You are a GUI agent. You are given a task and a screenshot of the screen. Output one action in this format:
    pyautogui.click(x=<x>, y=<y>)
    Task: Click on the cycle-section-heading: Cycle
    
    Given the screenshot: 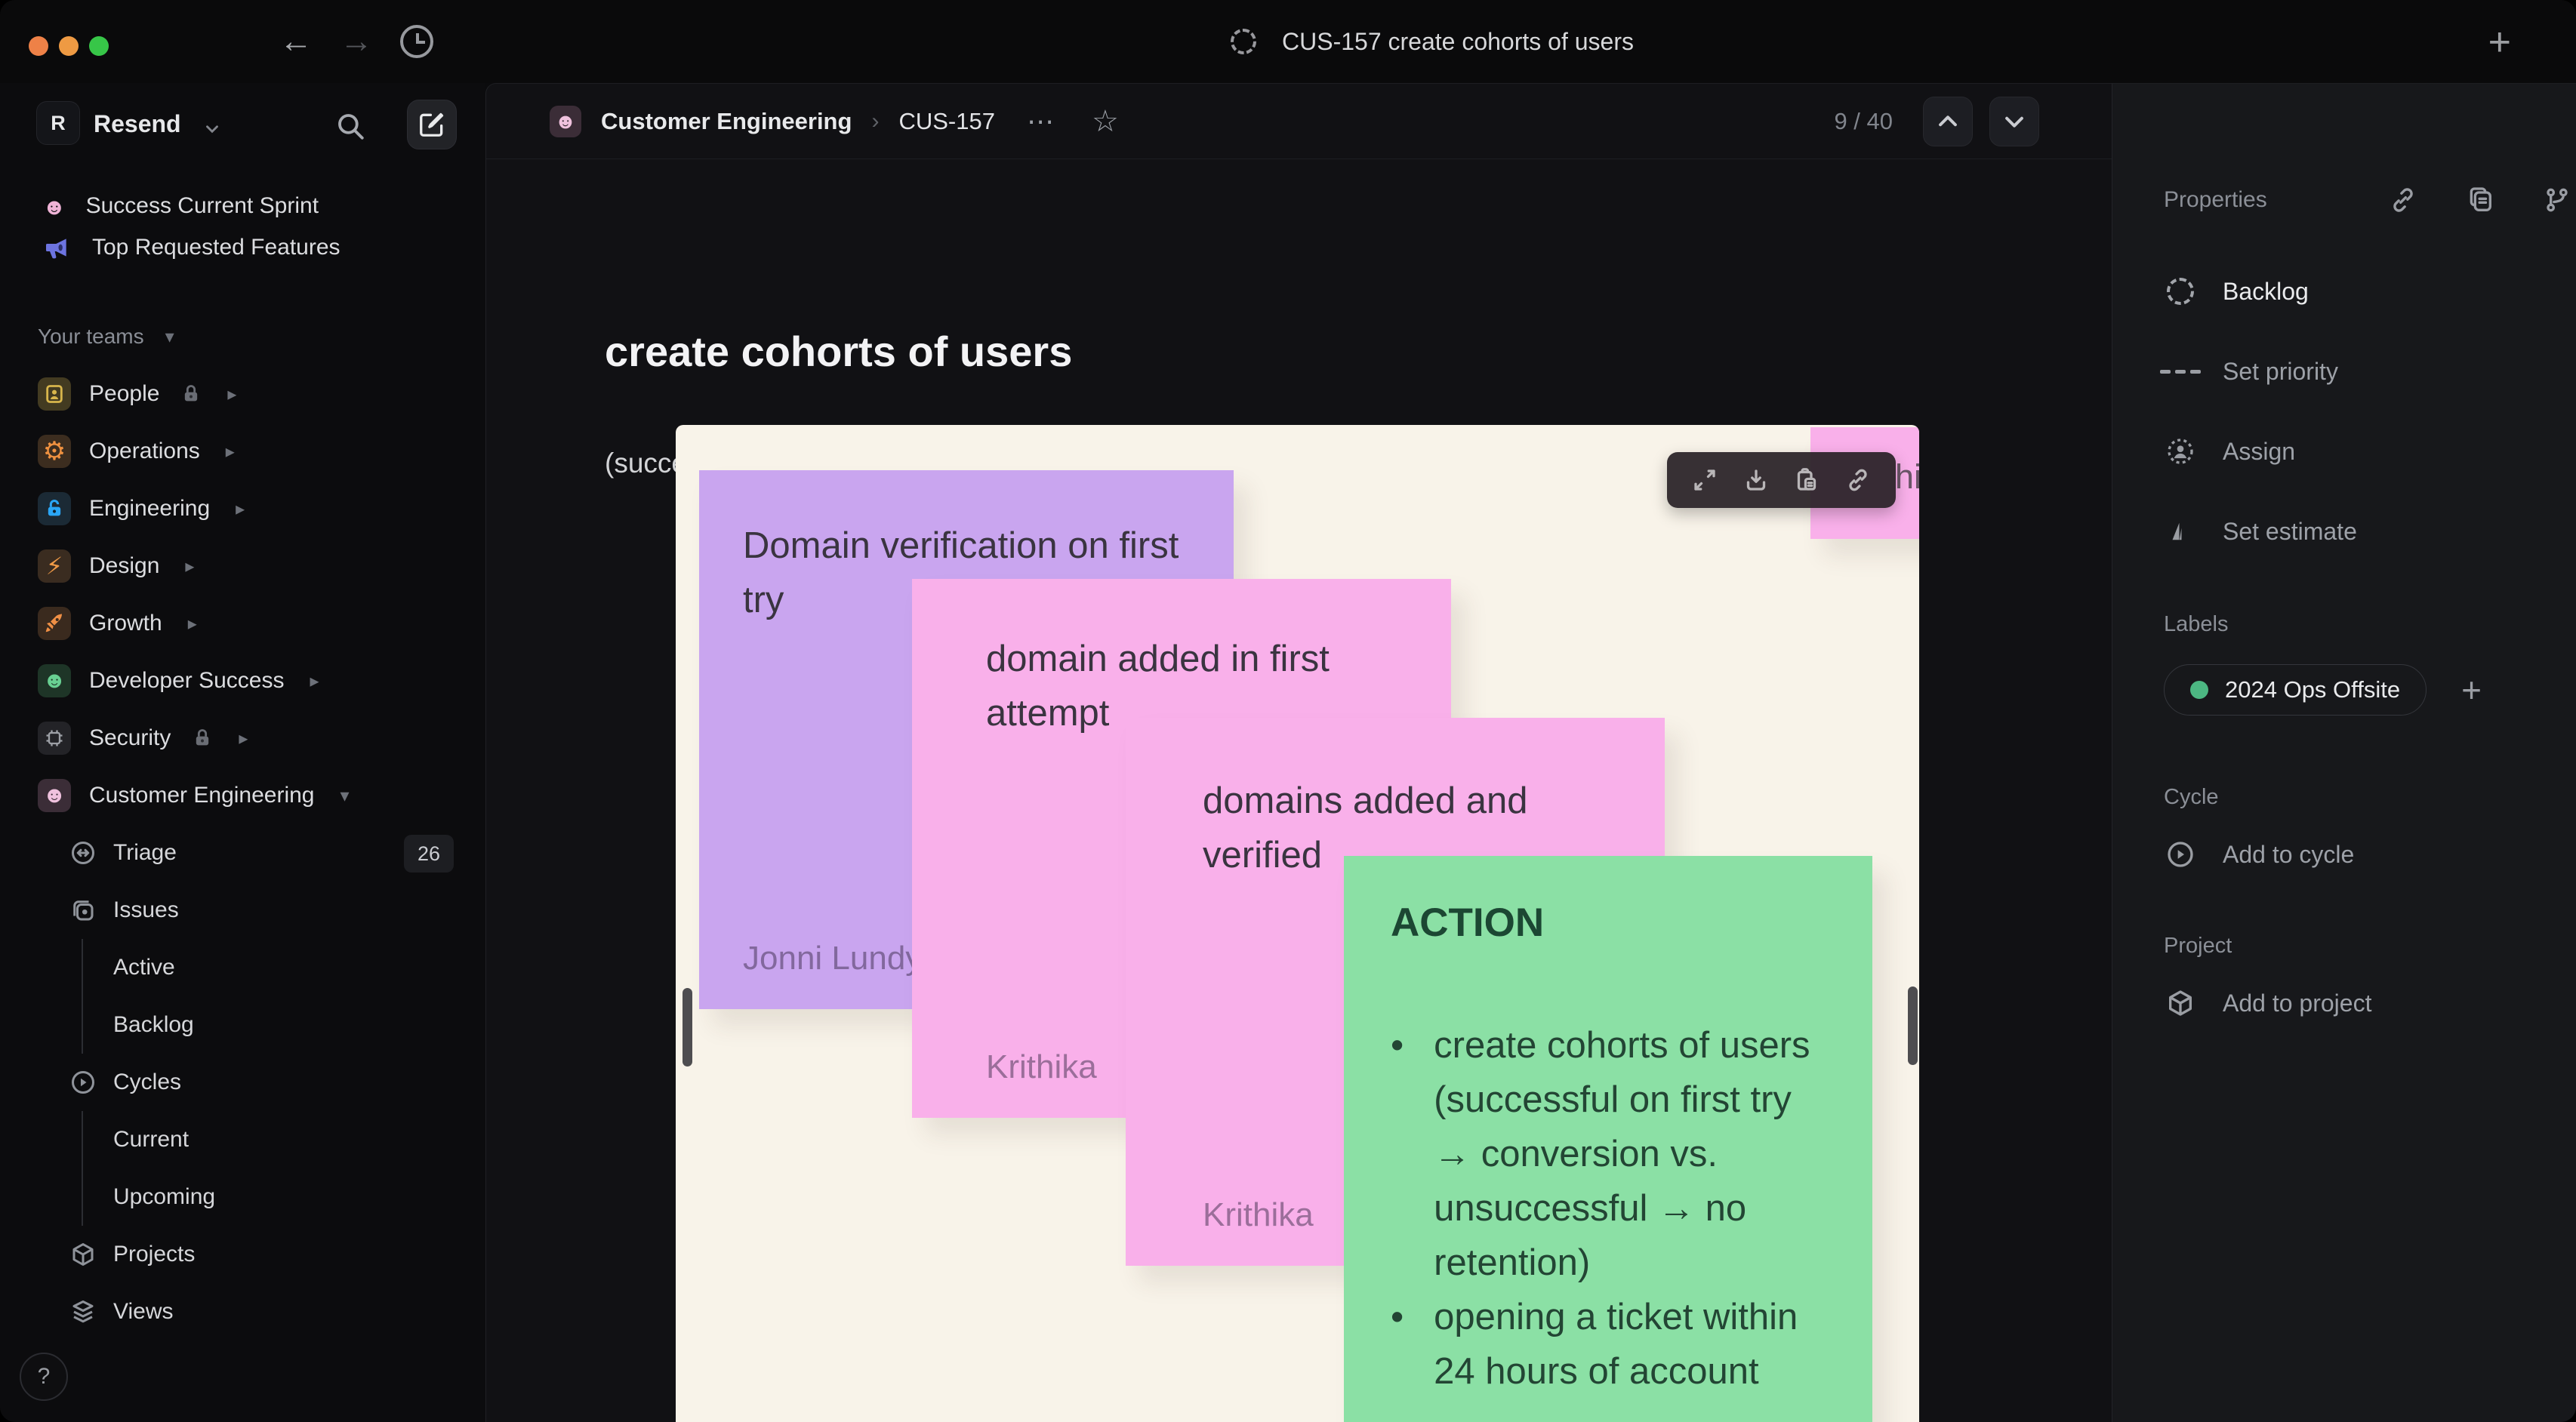 What is the action you would take?
    pyautogui.click(x=2191, y=797)
    